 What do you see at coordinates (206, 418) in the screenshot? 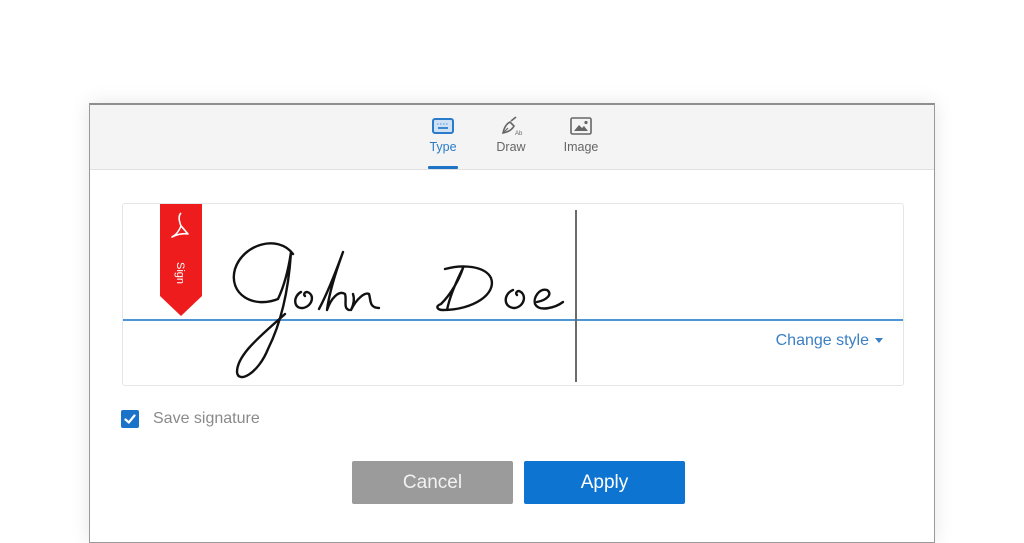
I see `save-signature-label: Save signature` at bounding box center [206, 418].